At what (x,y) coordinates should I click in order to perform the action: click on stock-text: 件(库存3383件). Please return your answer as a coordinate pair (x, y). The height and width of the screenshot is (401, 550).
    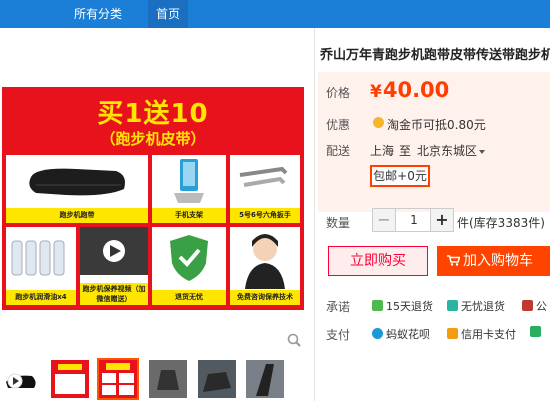
    Looking at the image, I should click on (501, 223).